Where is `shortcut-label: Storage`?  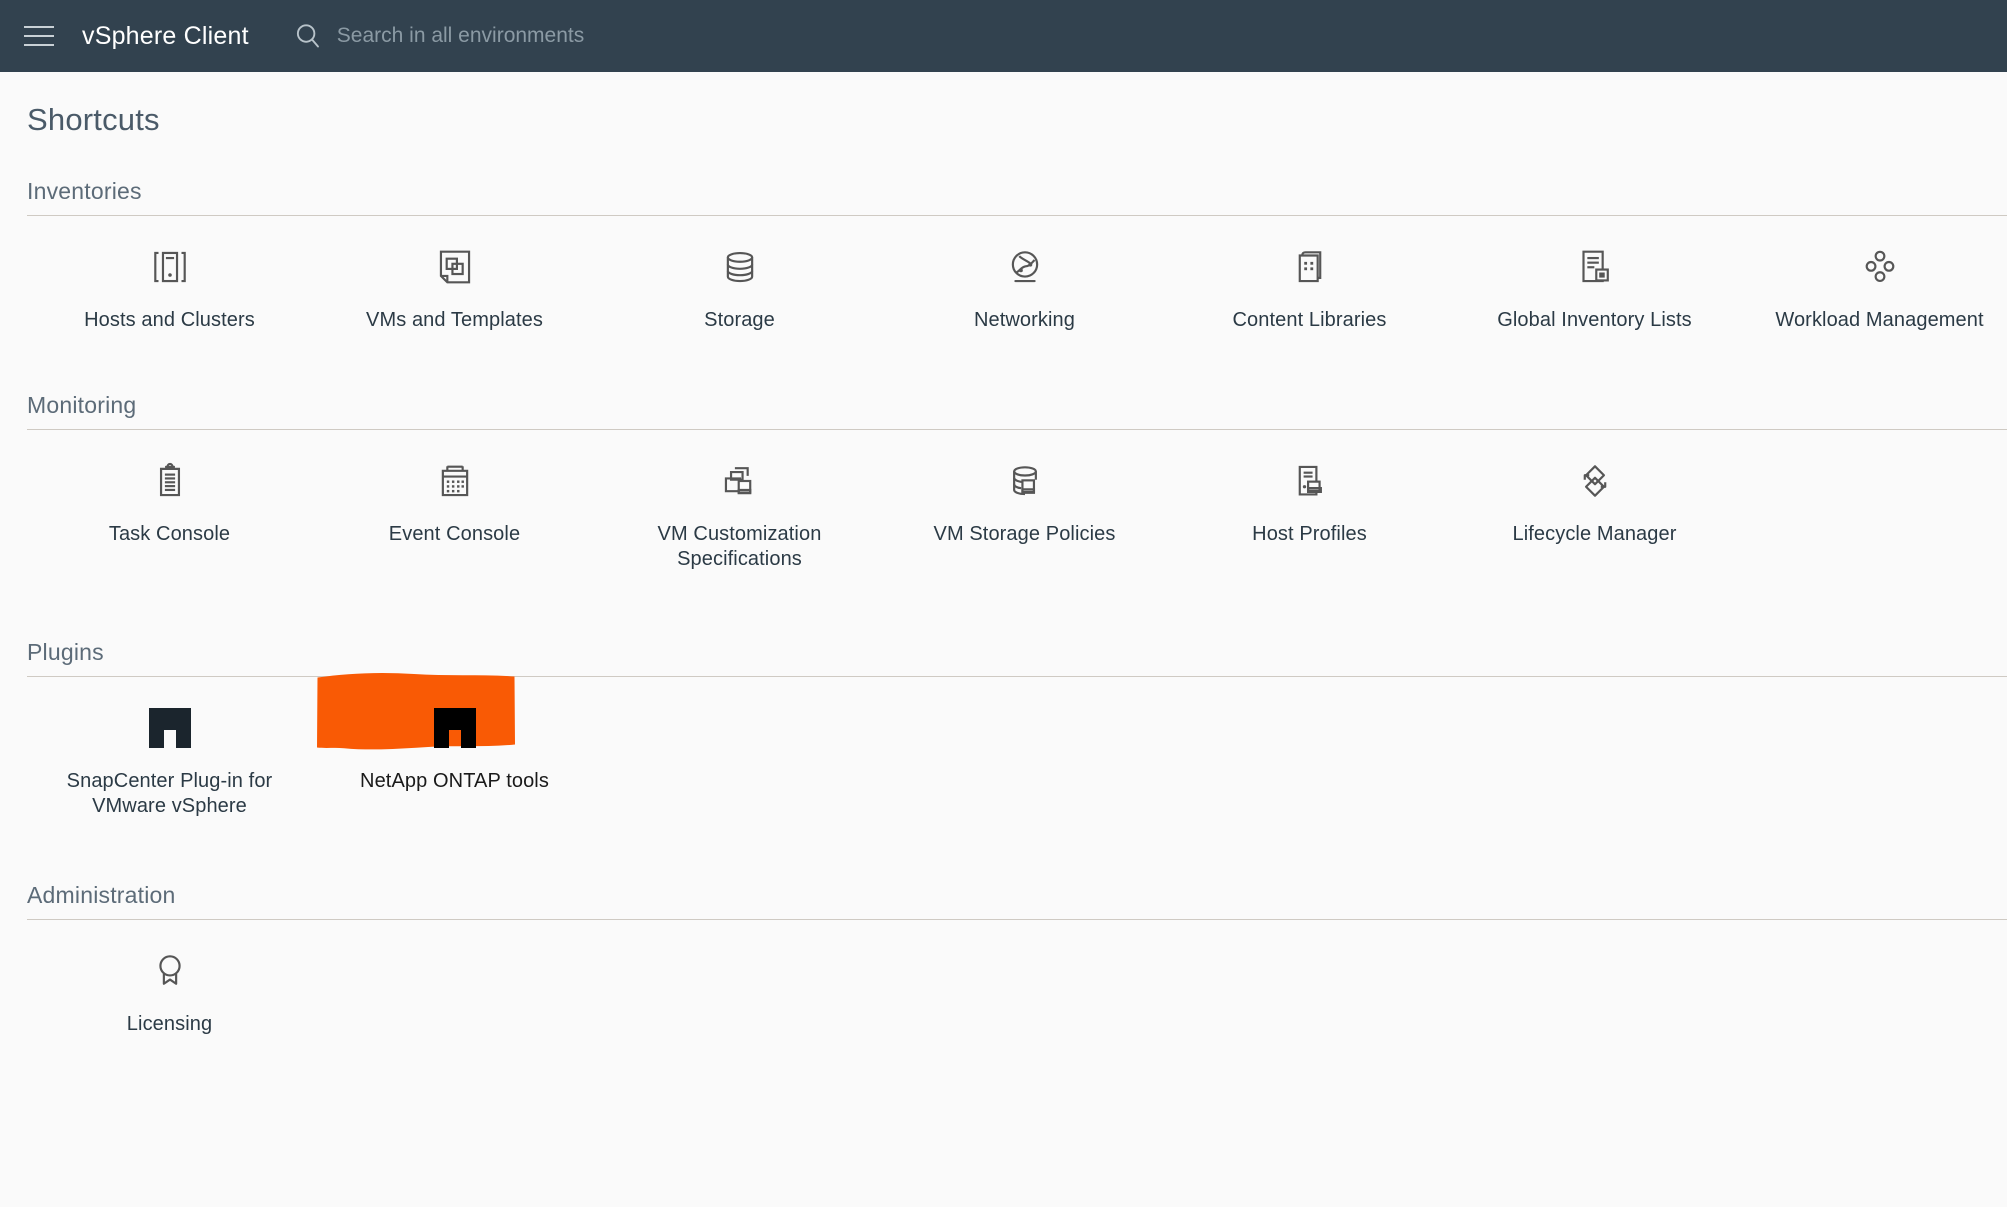 shortcut-label: Storage is located at coordinates (739, 320).